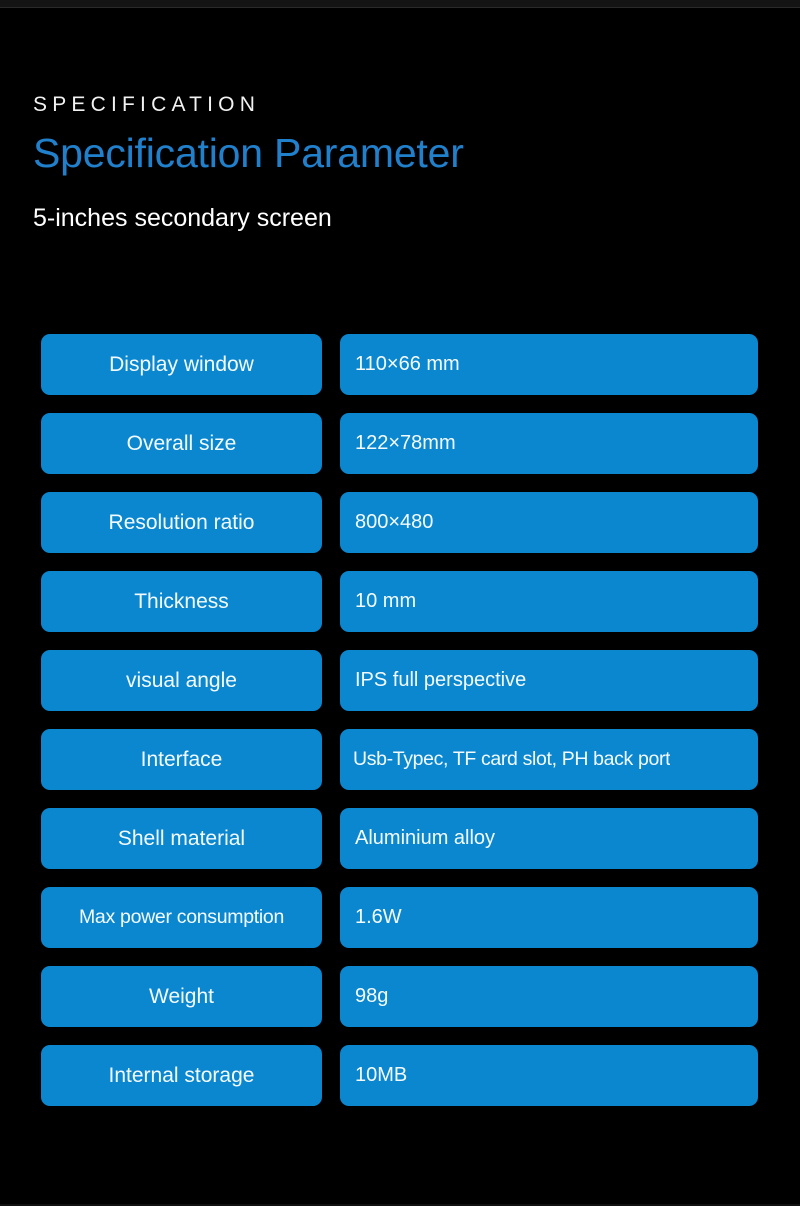  What do you see at coordinates (549, 443) in the screenshot?
I see `spec-value-cell: 122×78mm` at bounding box center [549, 443].